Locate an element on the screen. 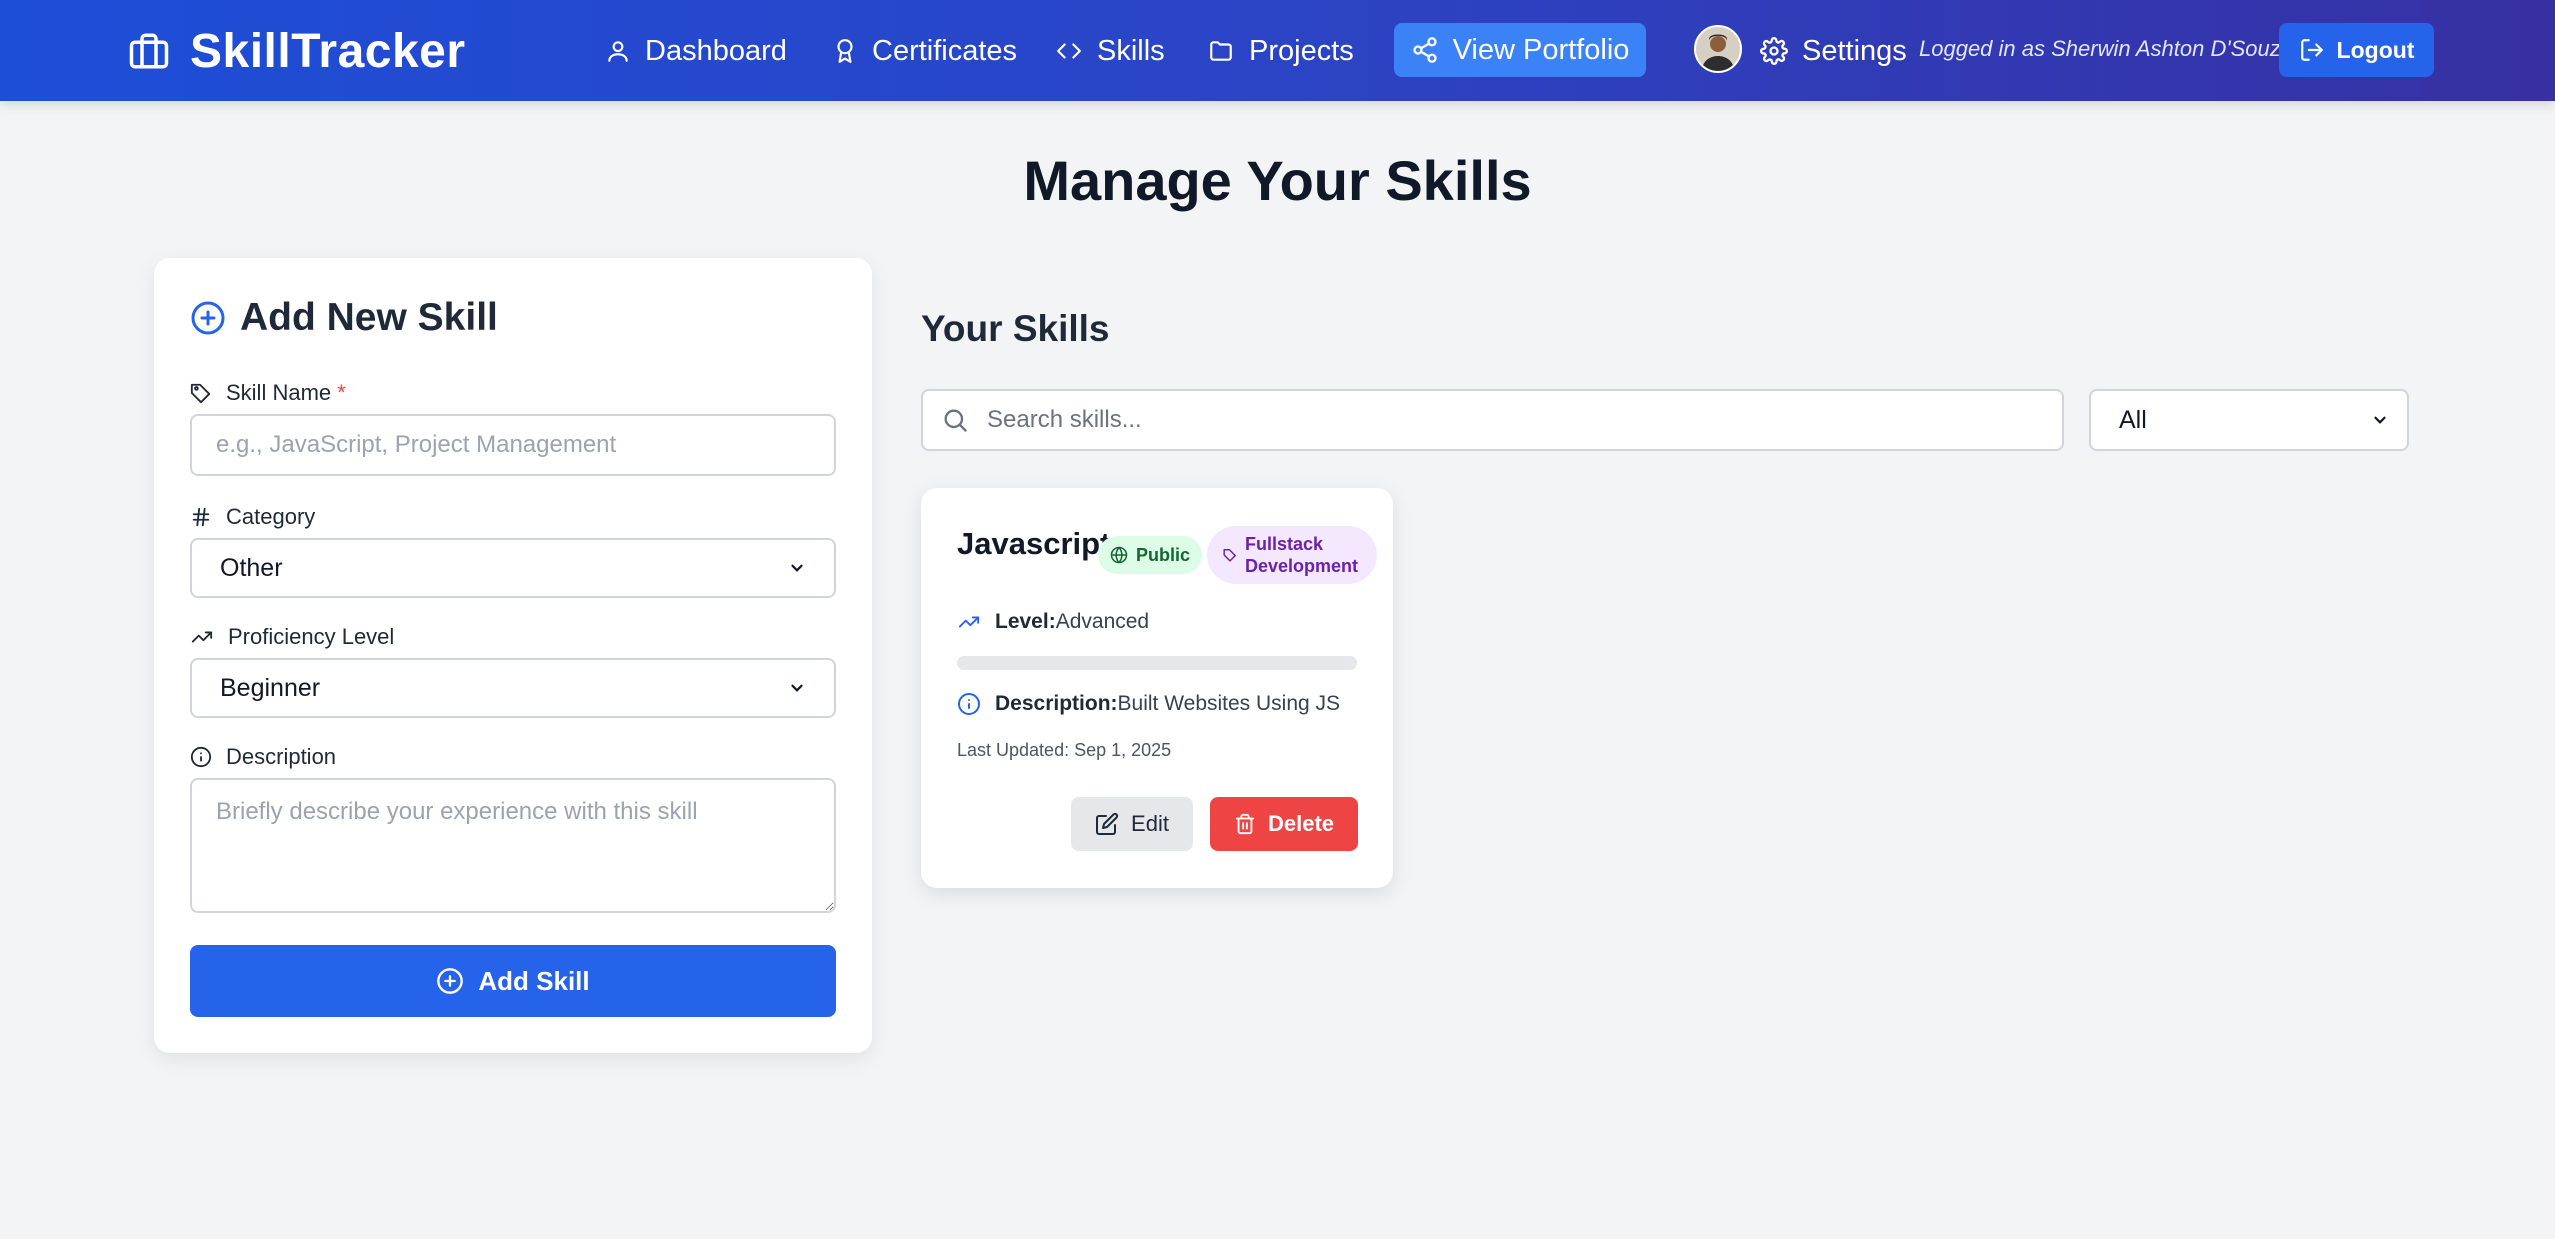 The width and height of the screenshot is (2555, 1239). nav-projects-label: Projects is located at coordinates (1301, 50).